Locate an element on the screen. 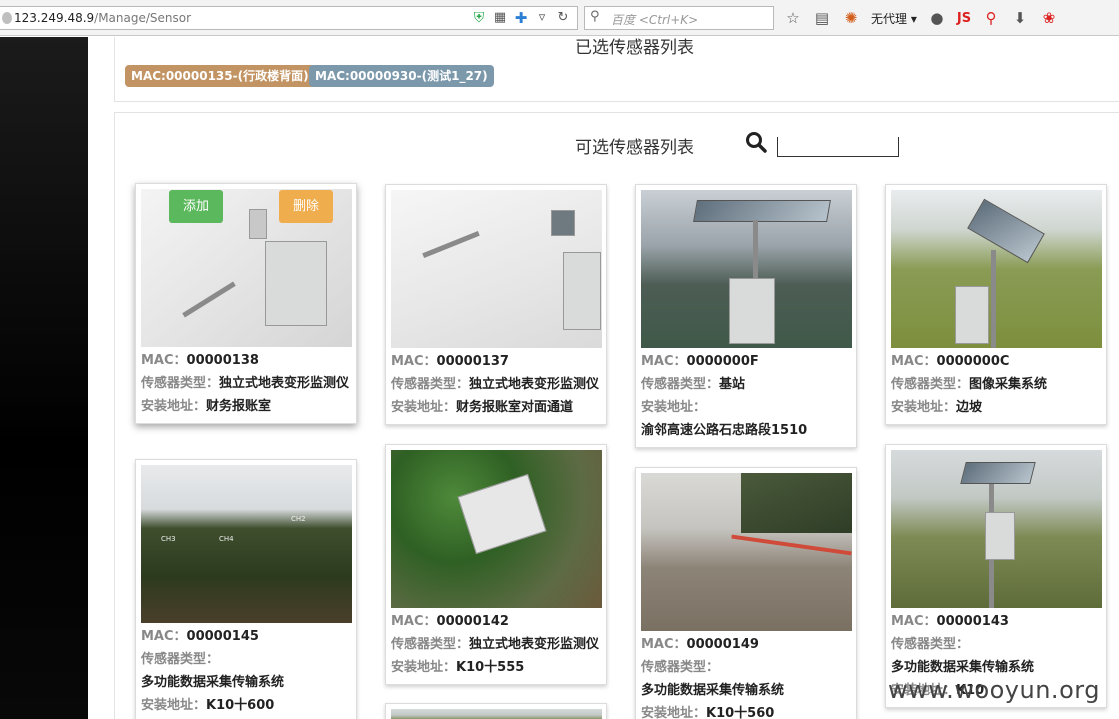 The image size is (1119, 719). type-value: 基站 is located at coordinates (732, 384).